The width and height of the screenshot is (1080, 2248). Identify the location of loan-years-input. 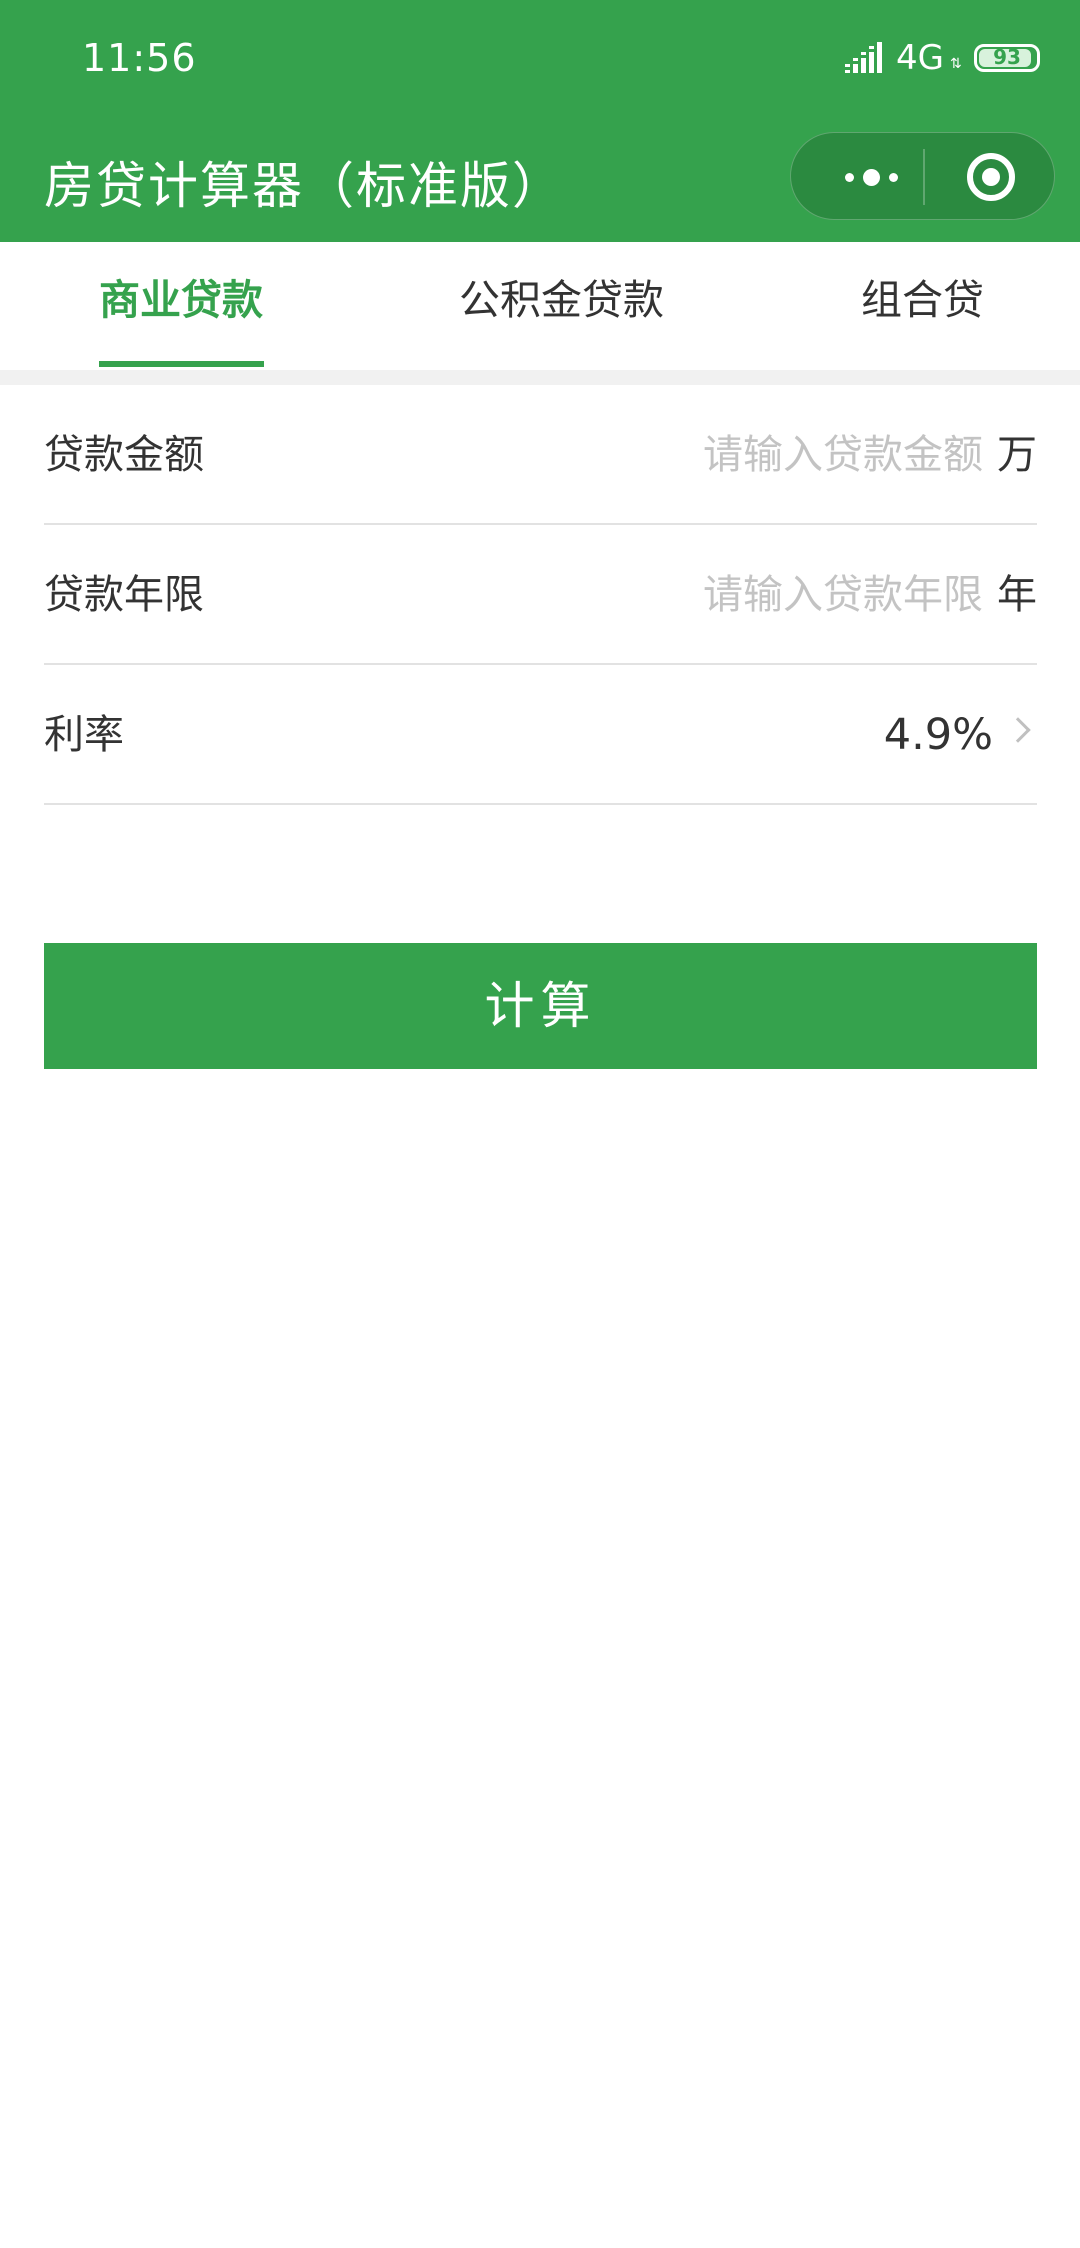
(723, 595).